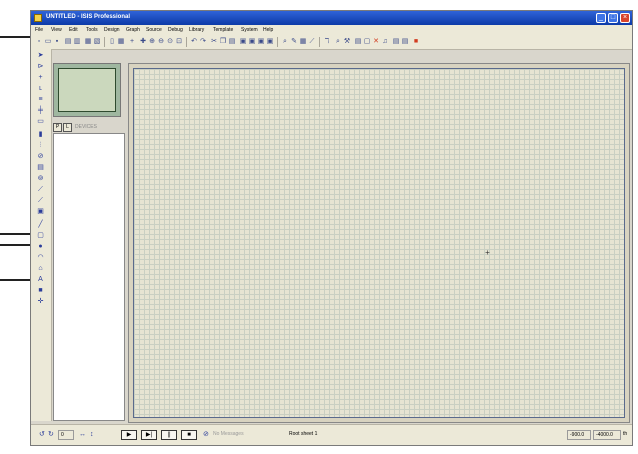 The height and width of the screenshot is (454, 638). What do you see at coordinates (405, 42) in the screenshot?
I see `electrical-check-icon: ▤` at bounding box center [405, 42].